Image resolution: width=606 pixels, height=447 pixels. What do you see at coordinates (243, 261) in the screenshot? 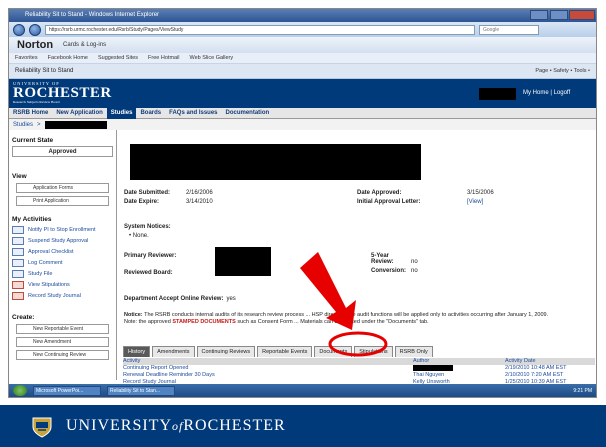
I see `redacted-reviewer` at bounding box center [243, 261].